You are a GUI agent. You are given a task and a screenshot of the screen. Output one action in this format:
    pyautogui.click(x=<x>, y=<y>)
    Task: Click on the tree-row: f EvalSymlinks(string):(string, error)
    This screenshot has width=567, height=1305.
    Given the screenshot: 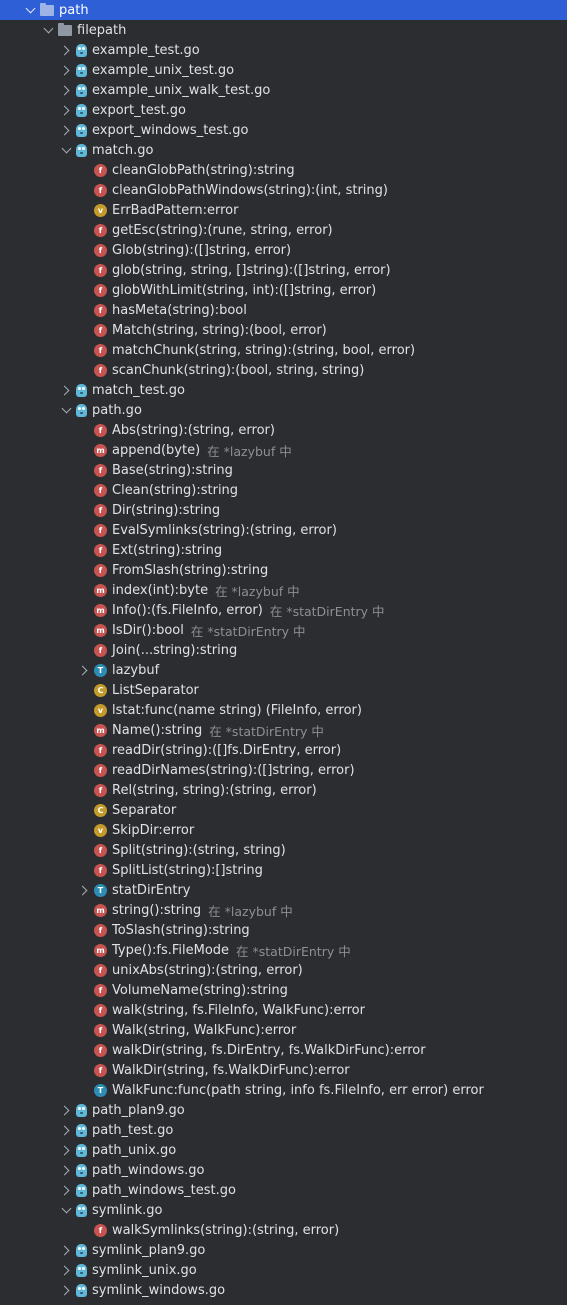 What is the action you would take?
    pyautogui.click(x=283, y=530)
    